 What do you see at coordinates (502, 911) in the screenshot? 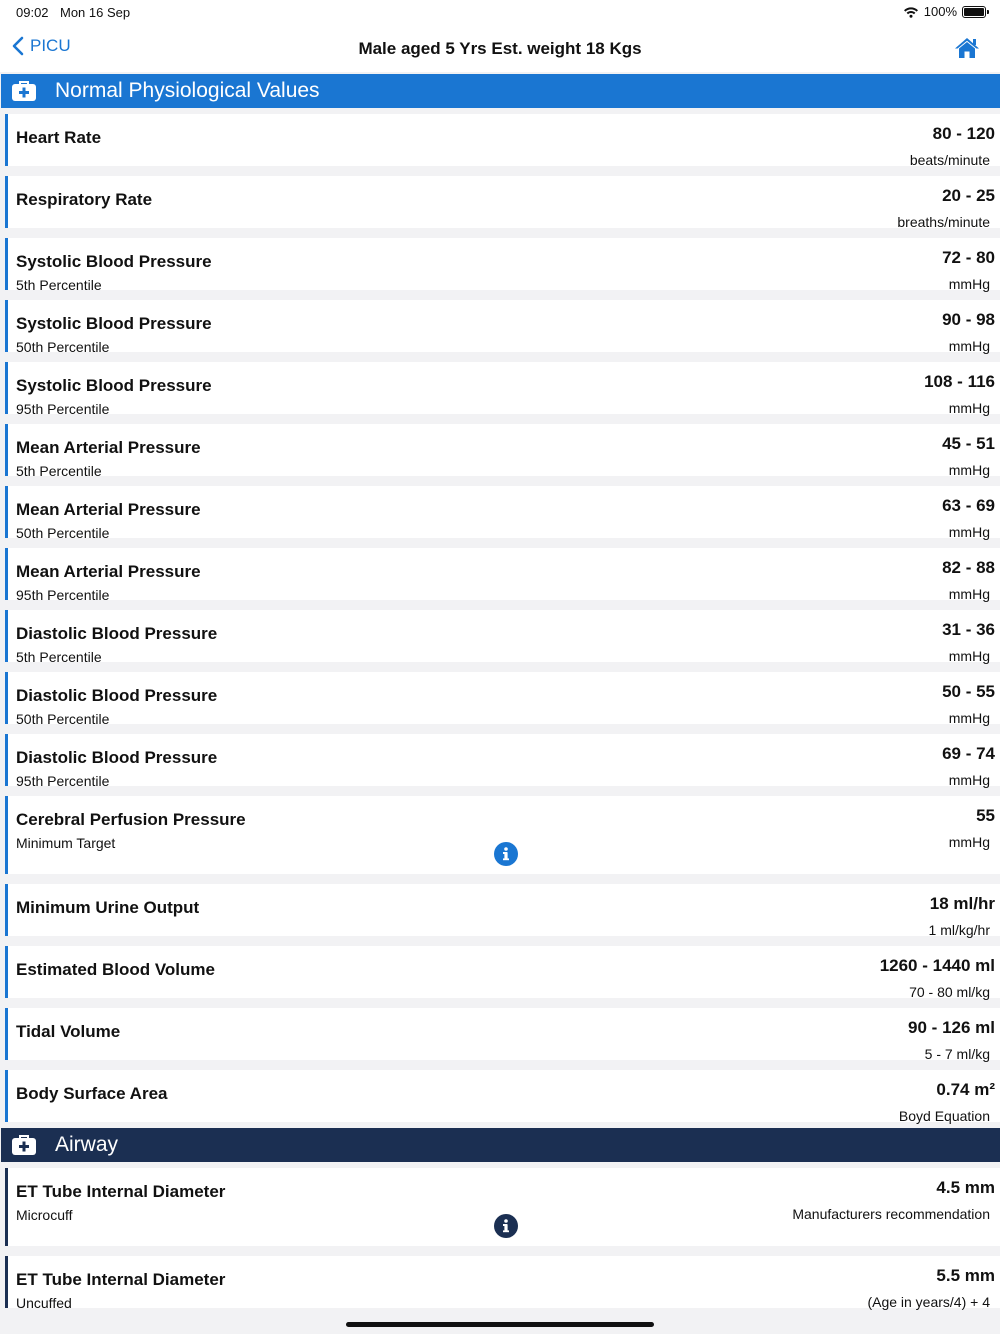
I see `list-item: Minimum Urine Output 18 ml/hr 1 ml/kg/hr` at bounding box center [502, 911].